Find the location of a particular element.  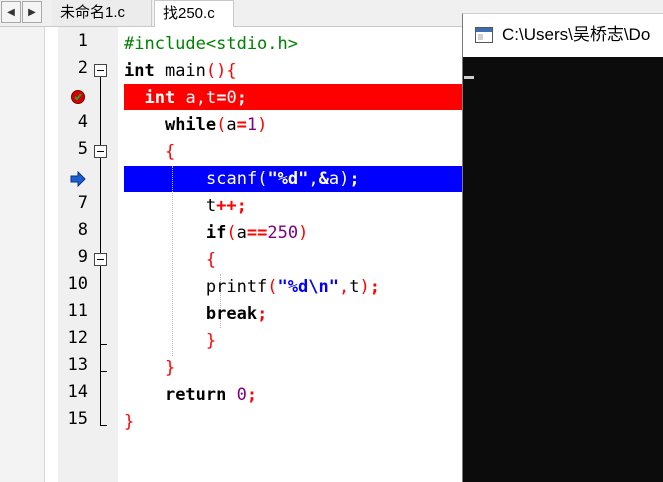

tab-untitled1: 未命名1.c is located at coordinates (102, 13).